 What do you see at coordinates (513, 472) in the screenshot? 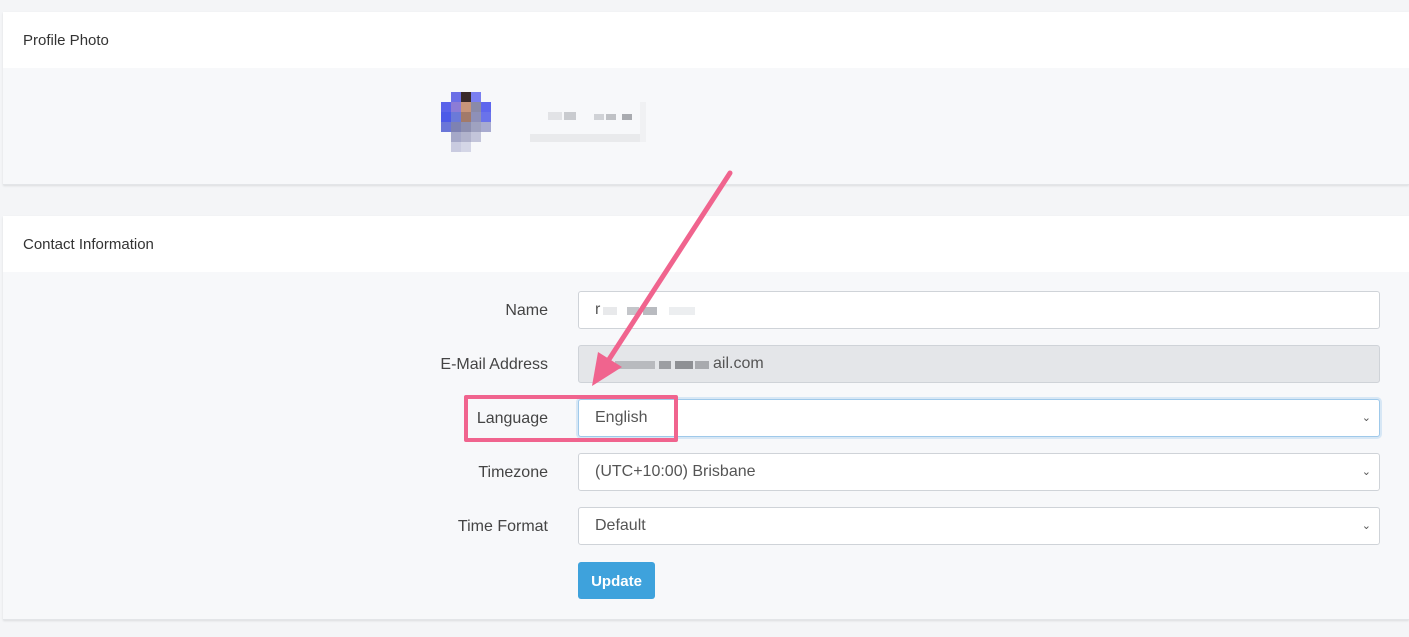
I see `timezone-label: Timezone` at bounding box center [513, 472].